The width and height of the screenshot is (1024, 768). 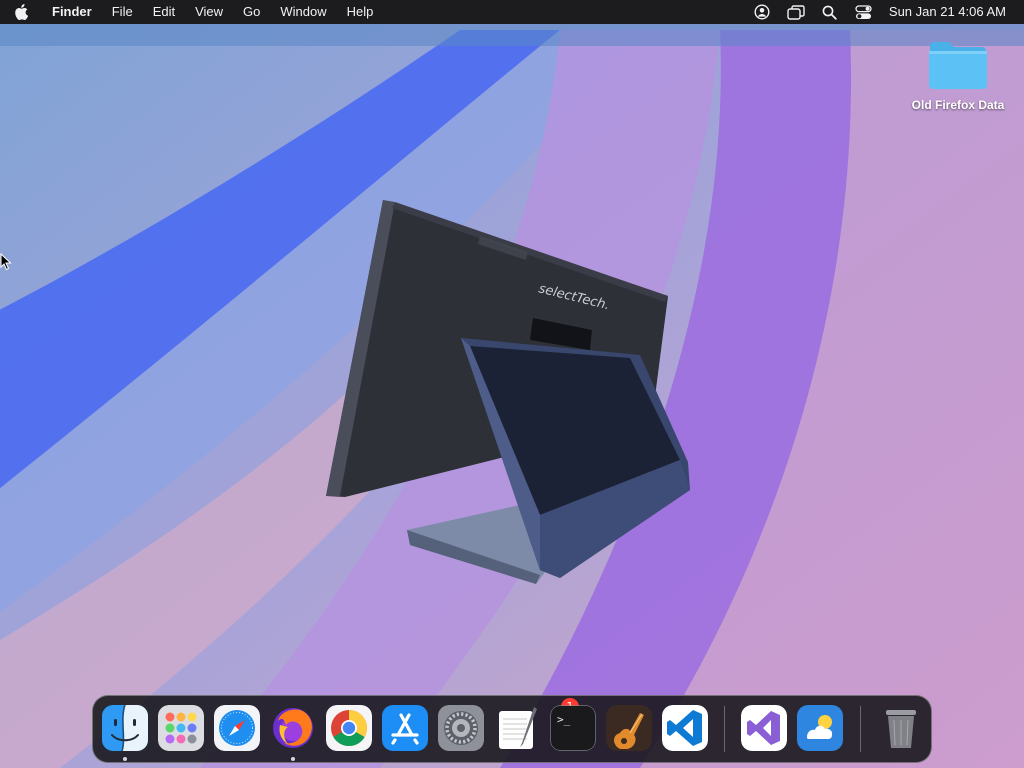 What do you see at coordinates (6, 264) in the screenshot?
I see `mouse-cursor-icon` at bounding box center [6, 264].